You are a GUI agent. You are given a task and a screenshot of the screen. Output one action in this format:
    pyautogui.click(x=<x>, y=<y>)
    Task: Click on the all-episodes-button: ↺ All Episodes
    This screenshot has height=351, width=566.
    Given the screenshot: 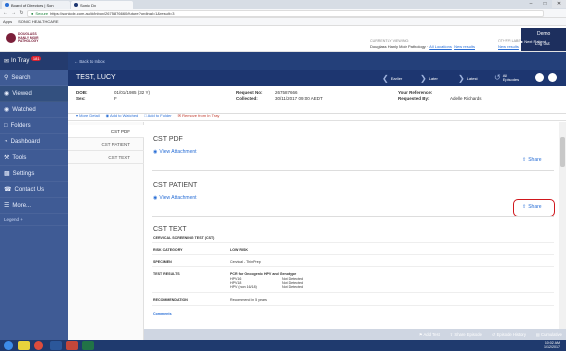 What is the action you would take?
    pyautogui.click(x=507, y=78)
    